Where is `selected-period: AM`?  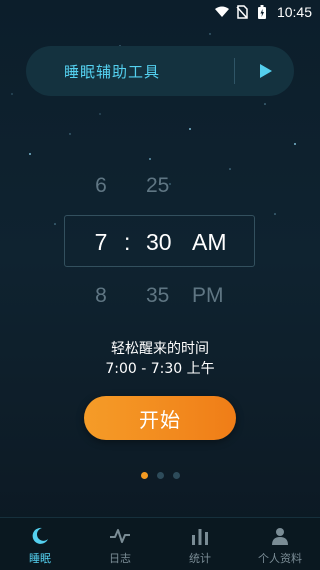
selected-period: AM is located at coordinates (209, 242).